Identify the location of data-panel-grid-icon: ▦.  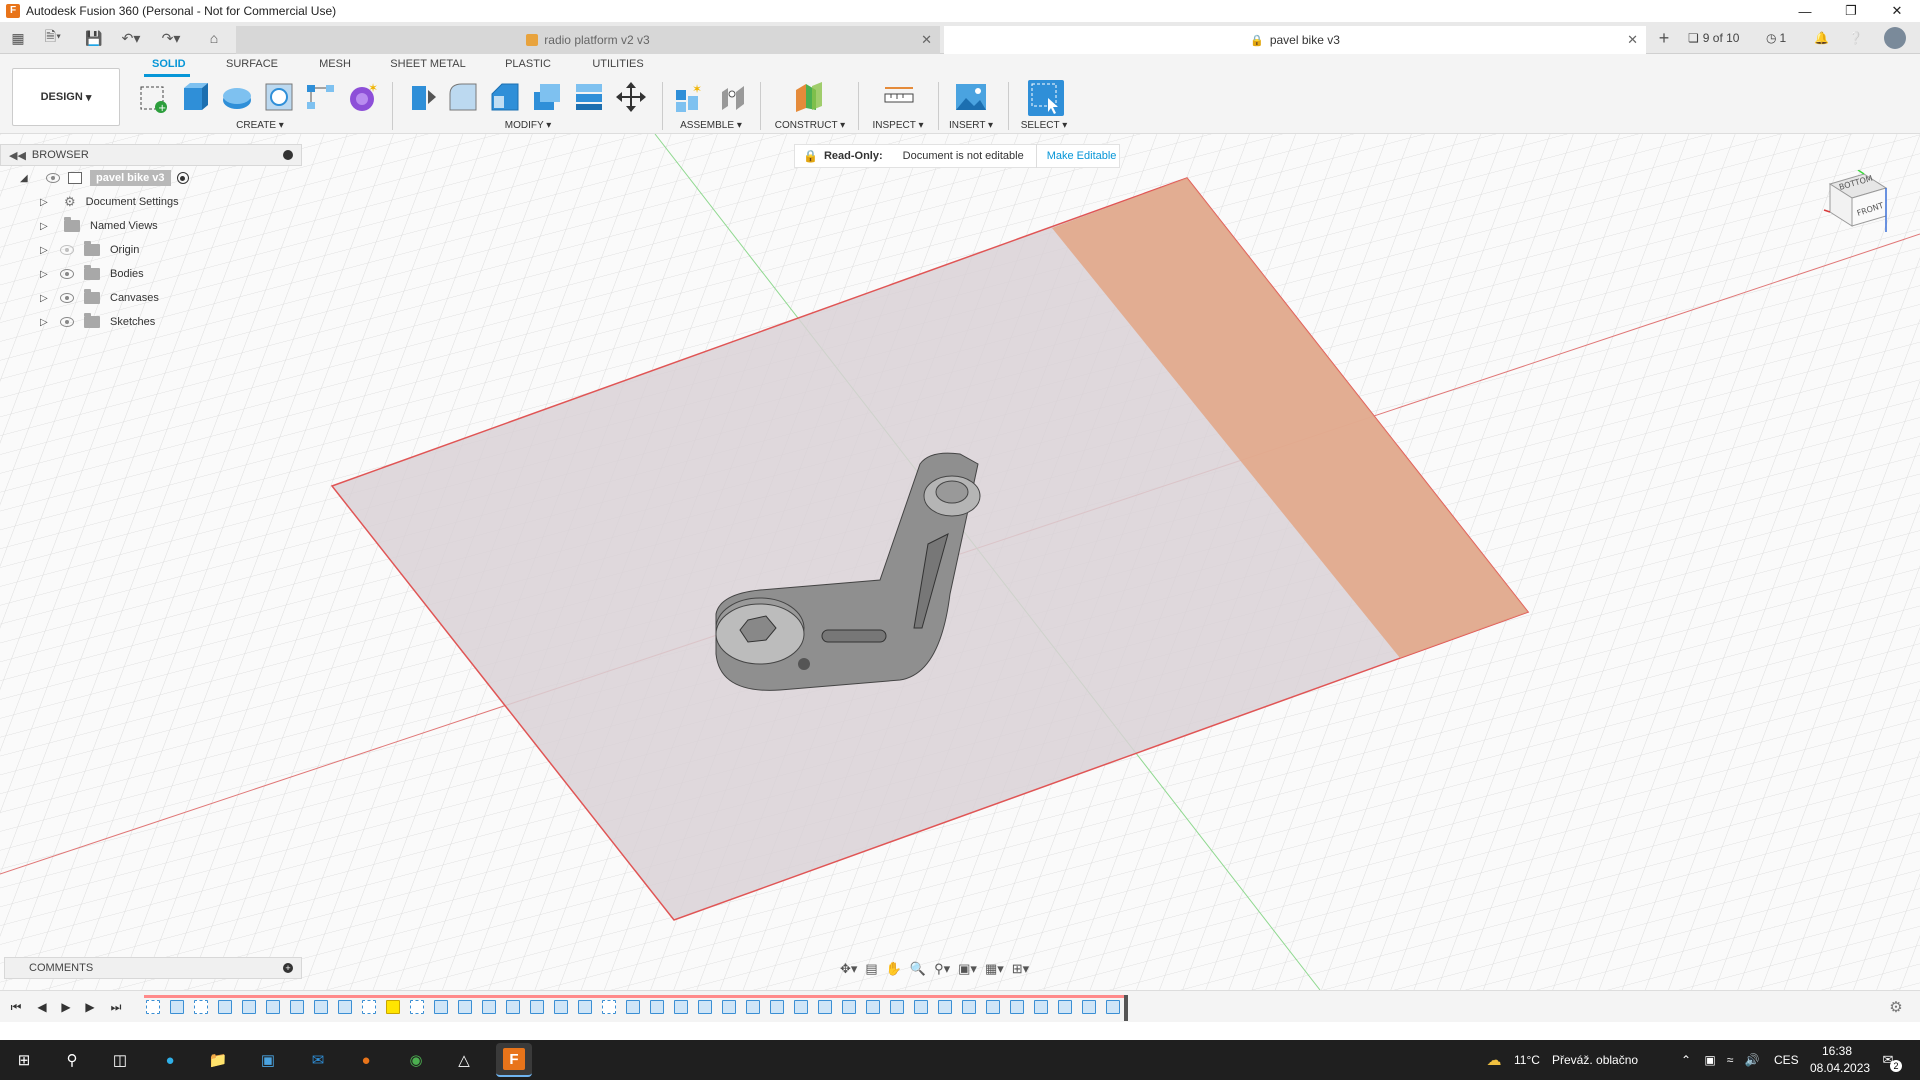
(18, 38).